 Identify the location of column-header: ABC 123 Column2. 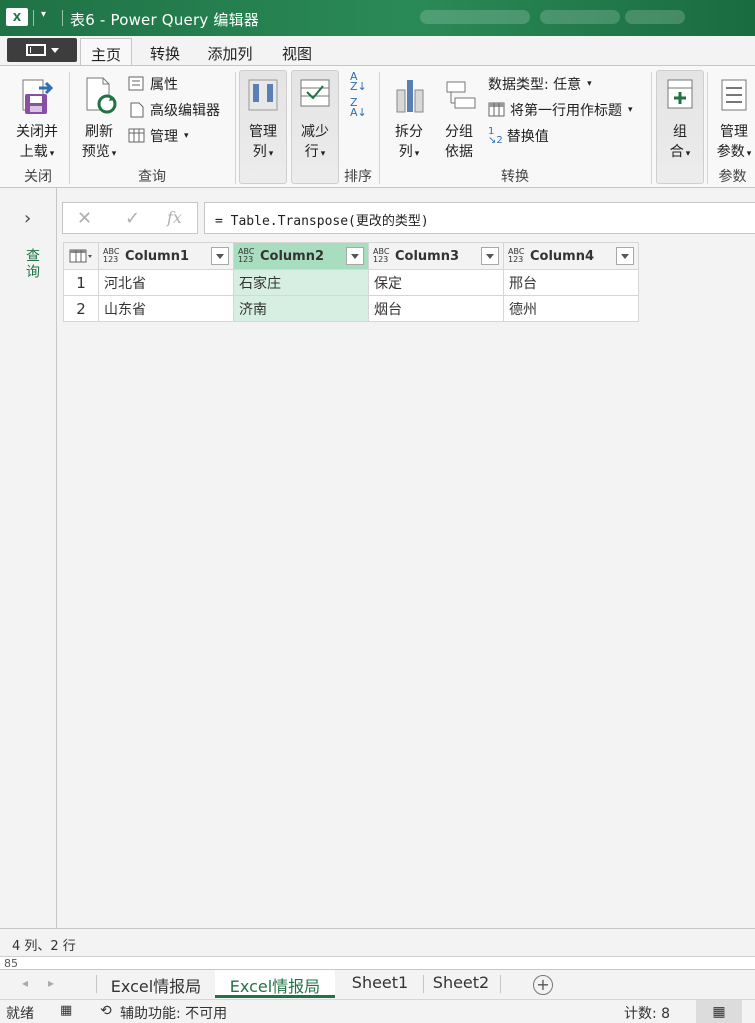
(301, 256).